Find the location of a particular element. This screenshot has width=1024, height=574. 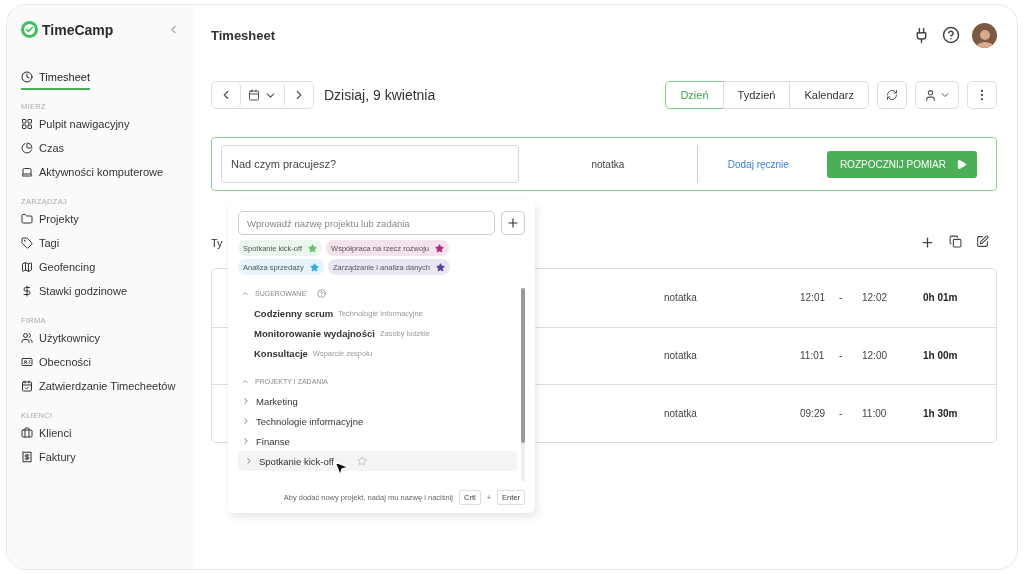

add-manually-link: Dodaj ręcznie is located at coordinates (758, 164).